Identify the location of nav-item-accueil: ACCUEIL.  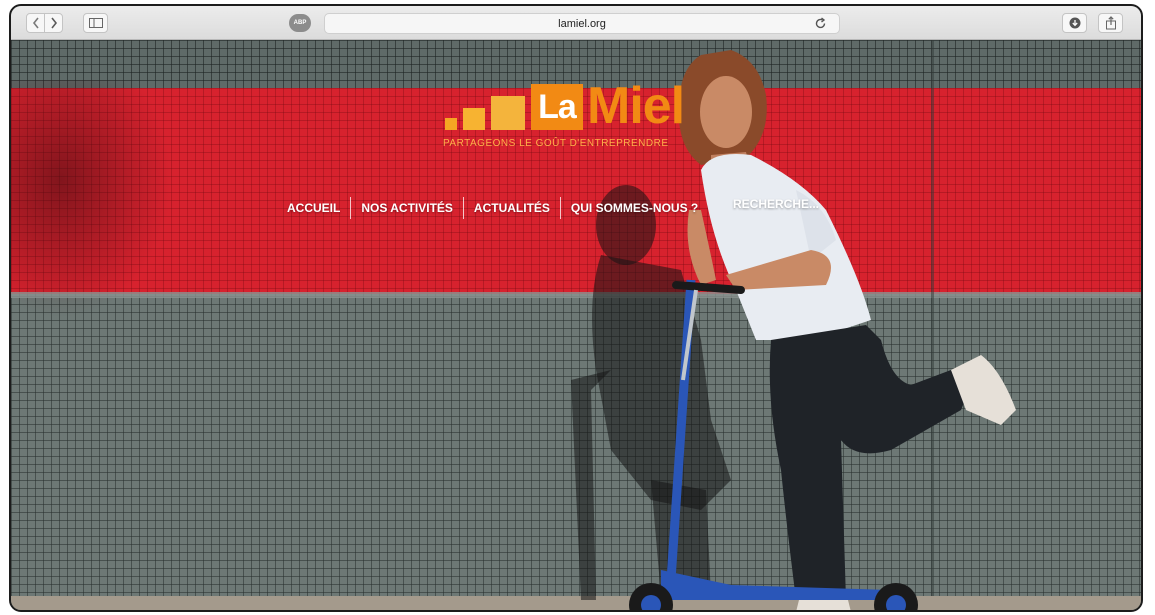
(313, 208).